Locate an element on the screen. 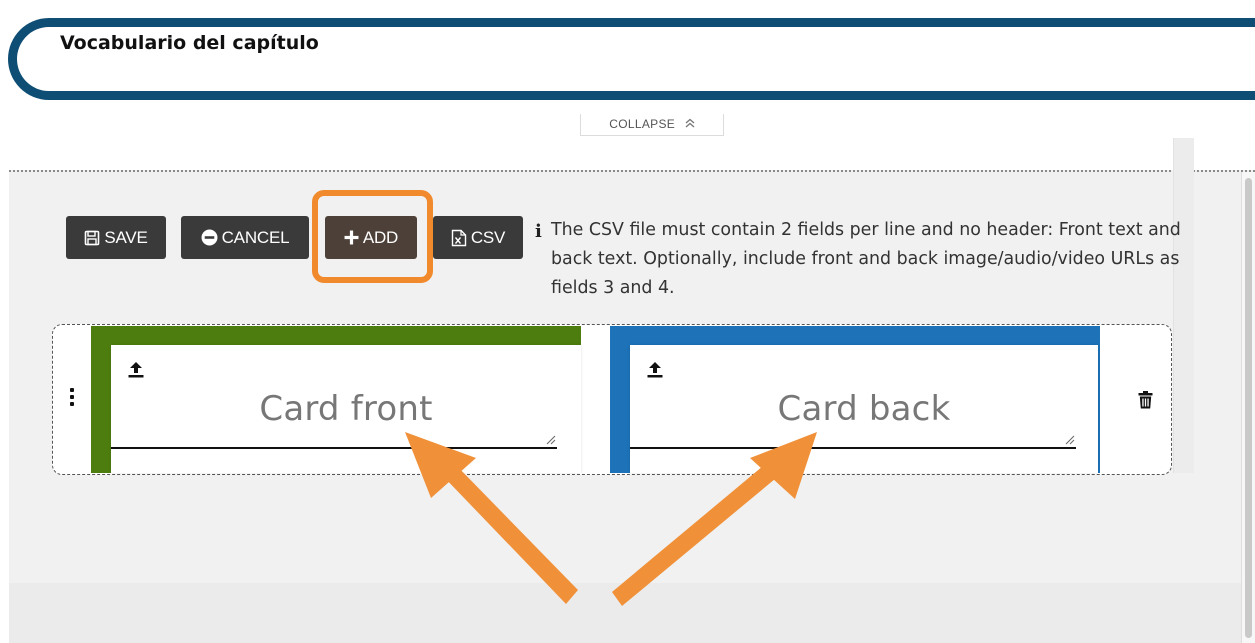  card-back-panel: Card back is located at coordinates (855, 399).